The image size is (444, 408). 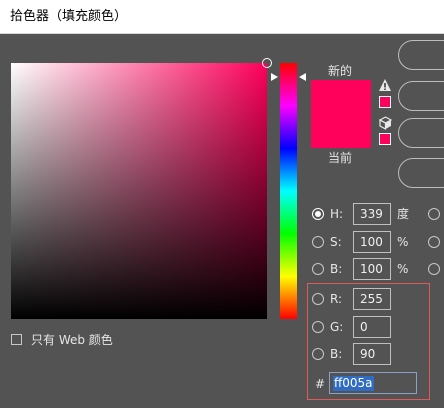 What do you see at coordinates (421, 55) in the screenshot?
I see `ok-button` at bounding box center [421, 55].